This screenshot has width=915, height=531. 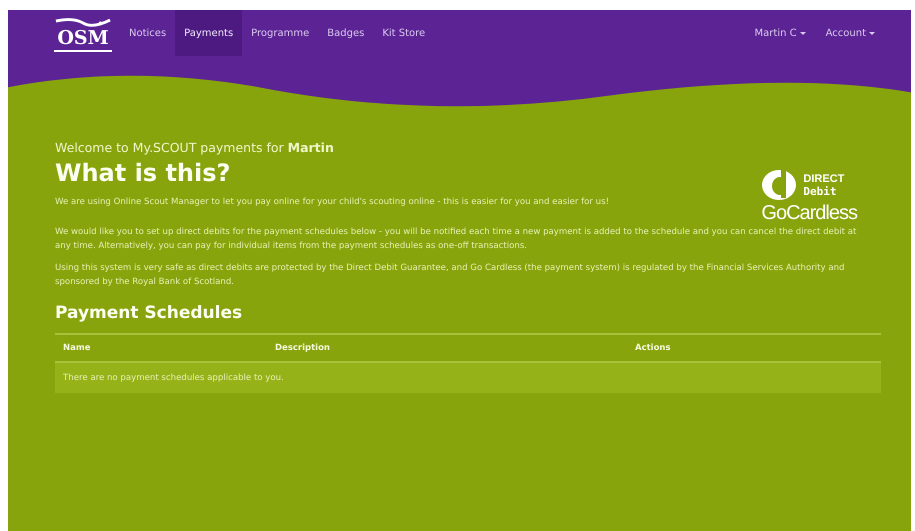 What do you see at coordinates (346, 33) in the screenshot?
I see `nav-link: Badges` at bounding box center [346, 33].